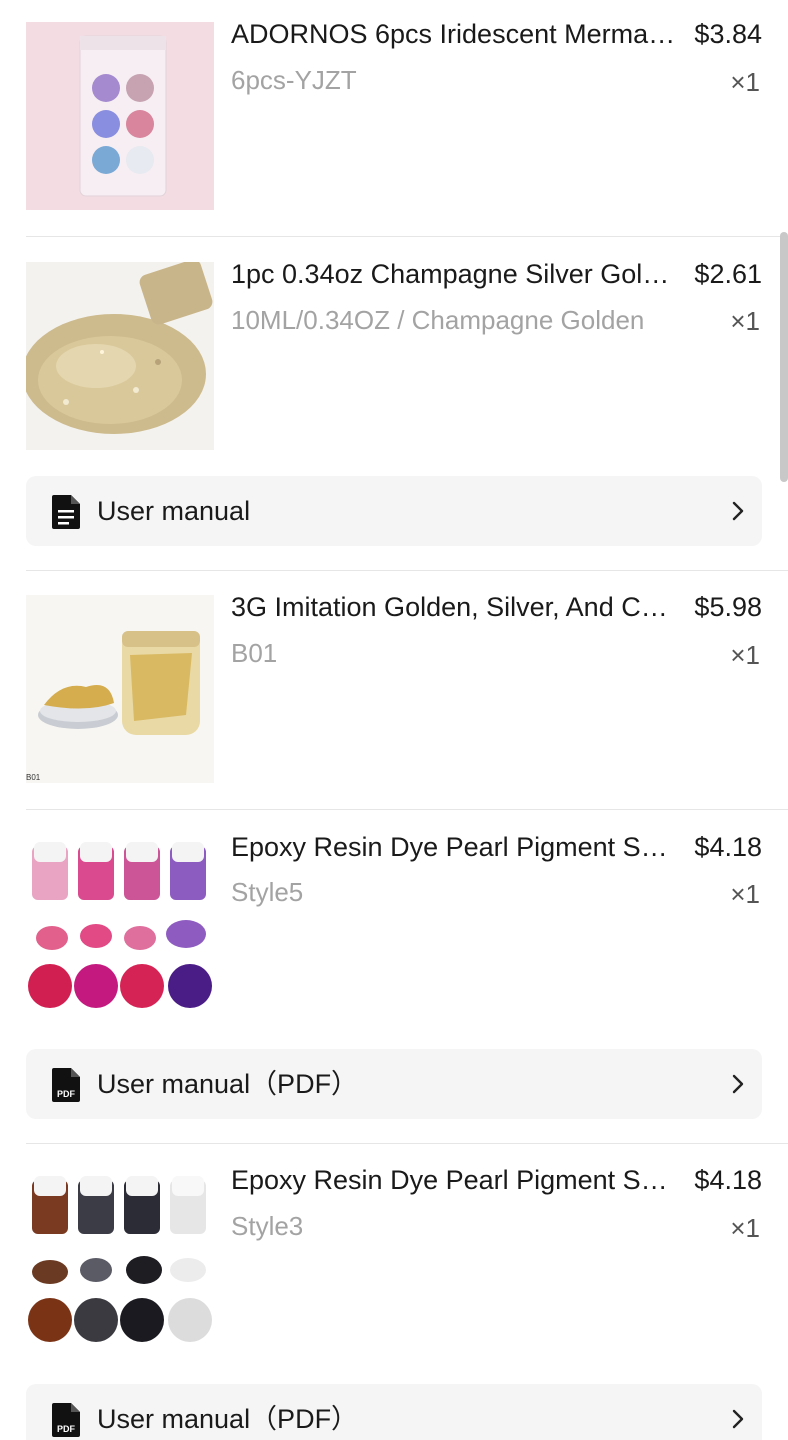 This screenshot has width=788, height=1440. I want to click on user-manual-label: User manual, so click(174, 511).